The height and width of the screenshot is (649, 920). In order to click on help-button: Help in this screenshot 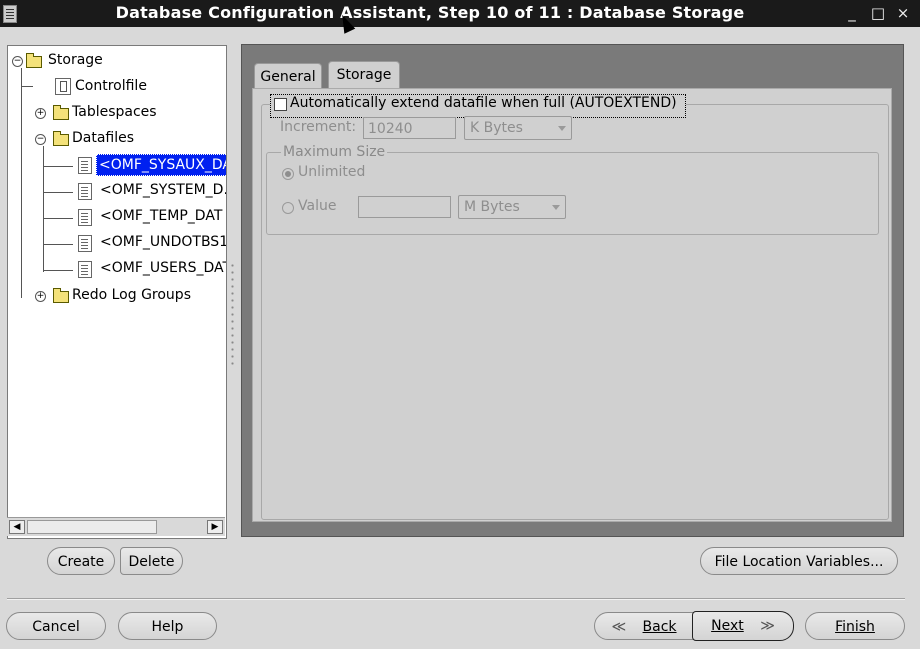, I will do `click(167, 626)`.